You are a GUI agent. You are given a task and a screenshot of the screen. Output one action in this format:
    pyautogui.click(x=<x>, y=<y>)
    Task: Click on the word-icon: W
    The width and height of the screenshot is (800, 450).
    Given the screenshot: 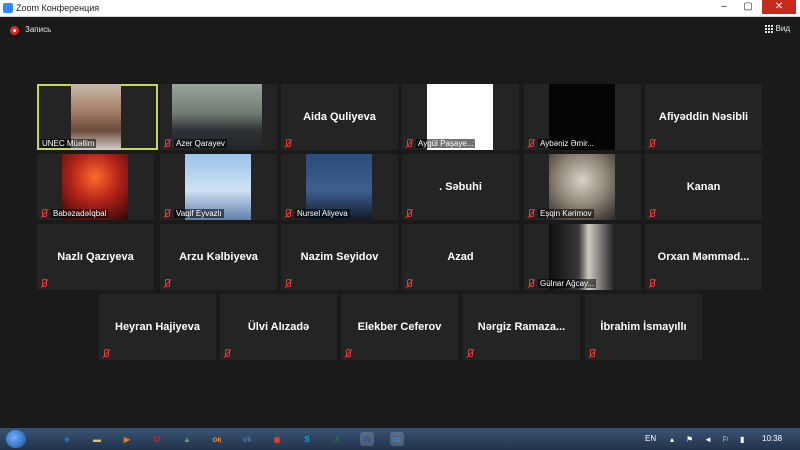 What is the action you would take?
    pyautogui.click(x=367, y=439)
    